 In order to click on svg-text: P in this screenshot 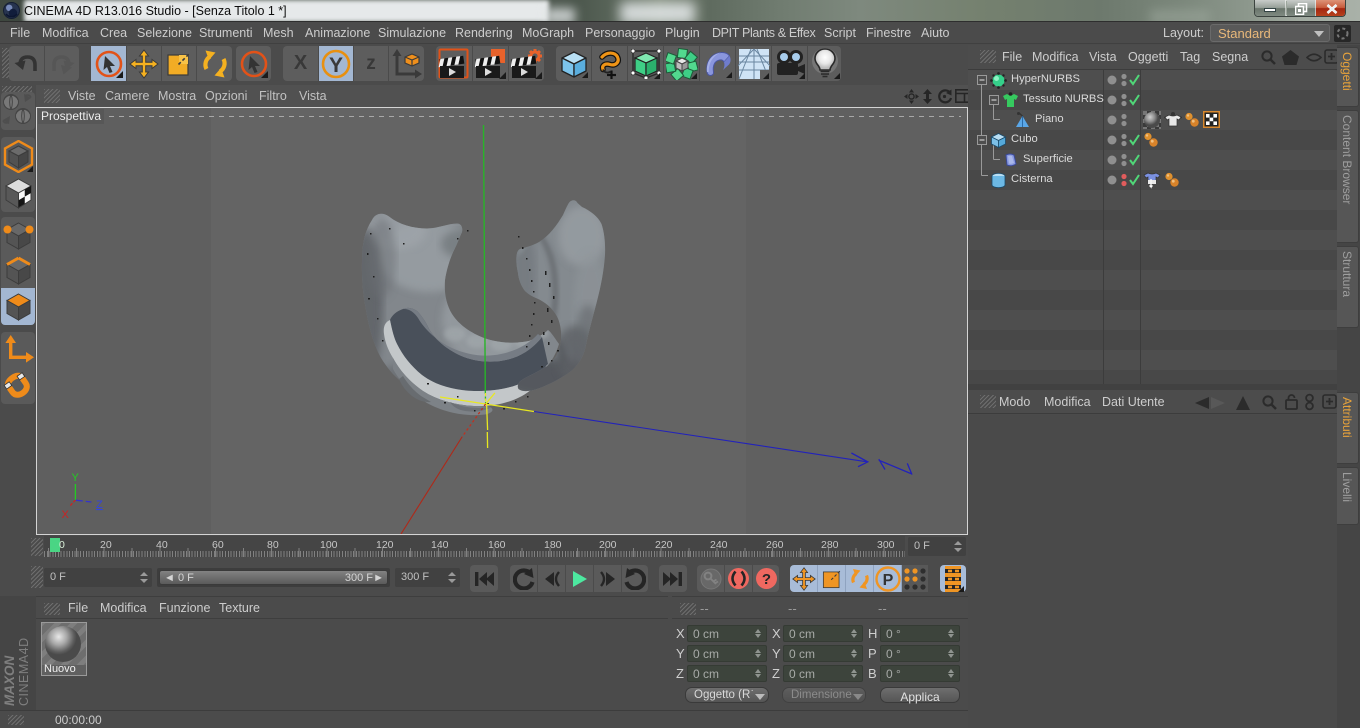, I will do `click(887, 580)`.